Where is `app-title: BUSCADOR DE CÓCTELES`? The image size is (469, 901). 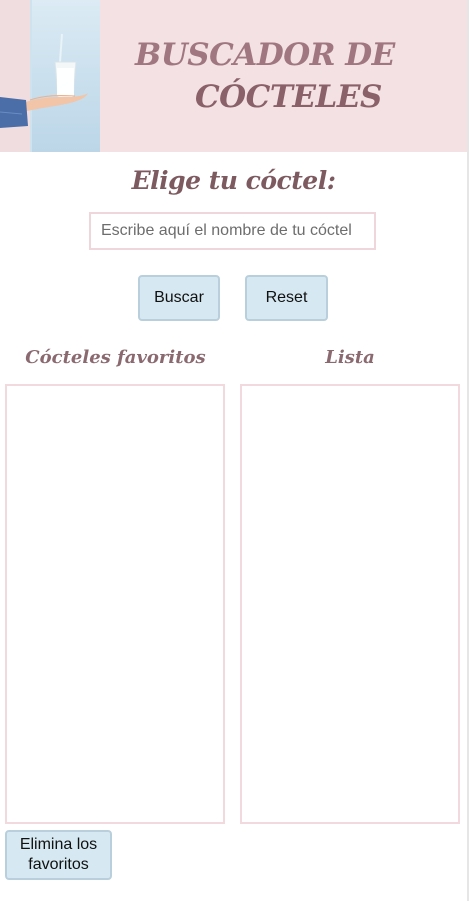
app-title: BUSCADOR DE CÓCTELES is located at coordinates (257, 76).